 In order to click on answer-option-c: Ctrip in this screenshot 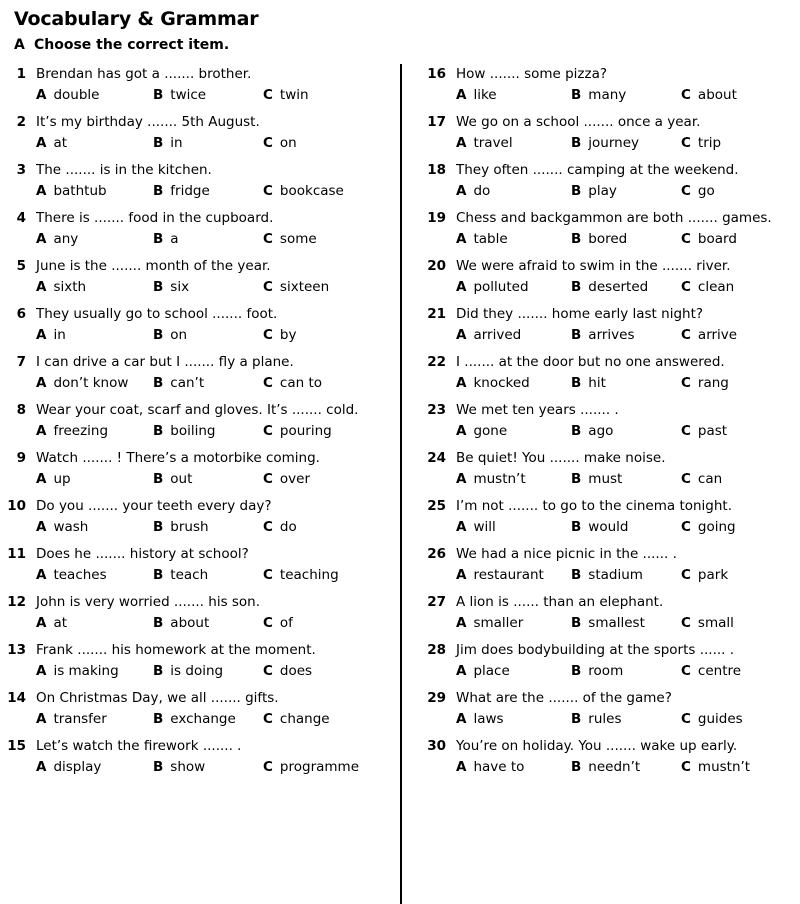, I will do `click(701, 143)`.